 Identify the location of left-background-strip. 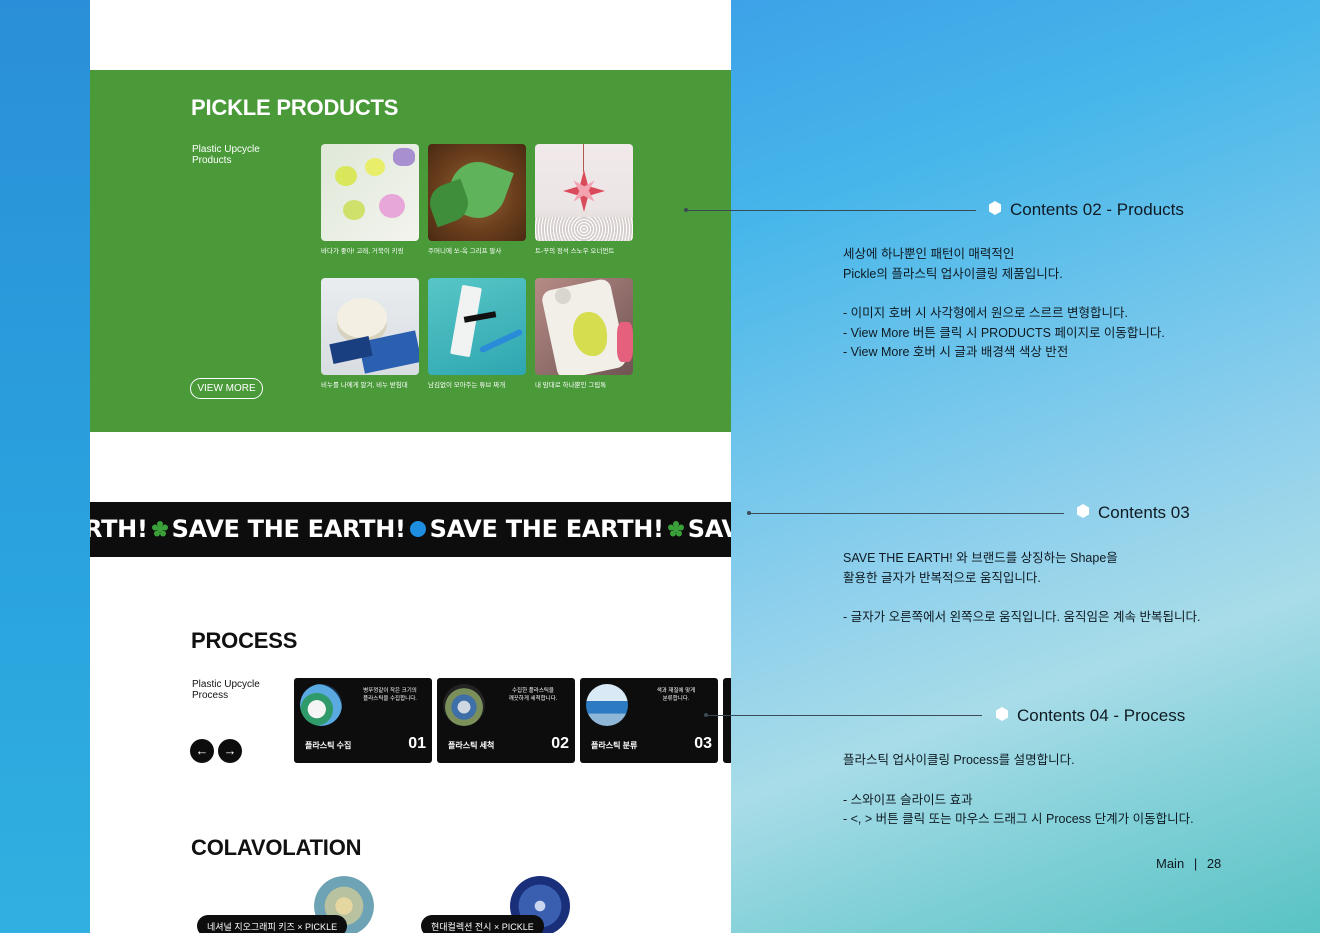
(45, 466).